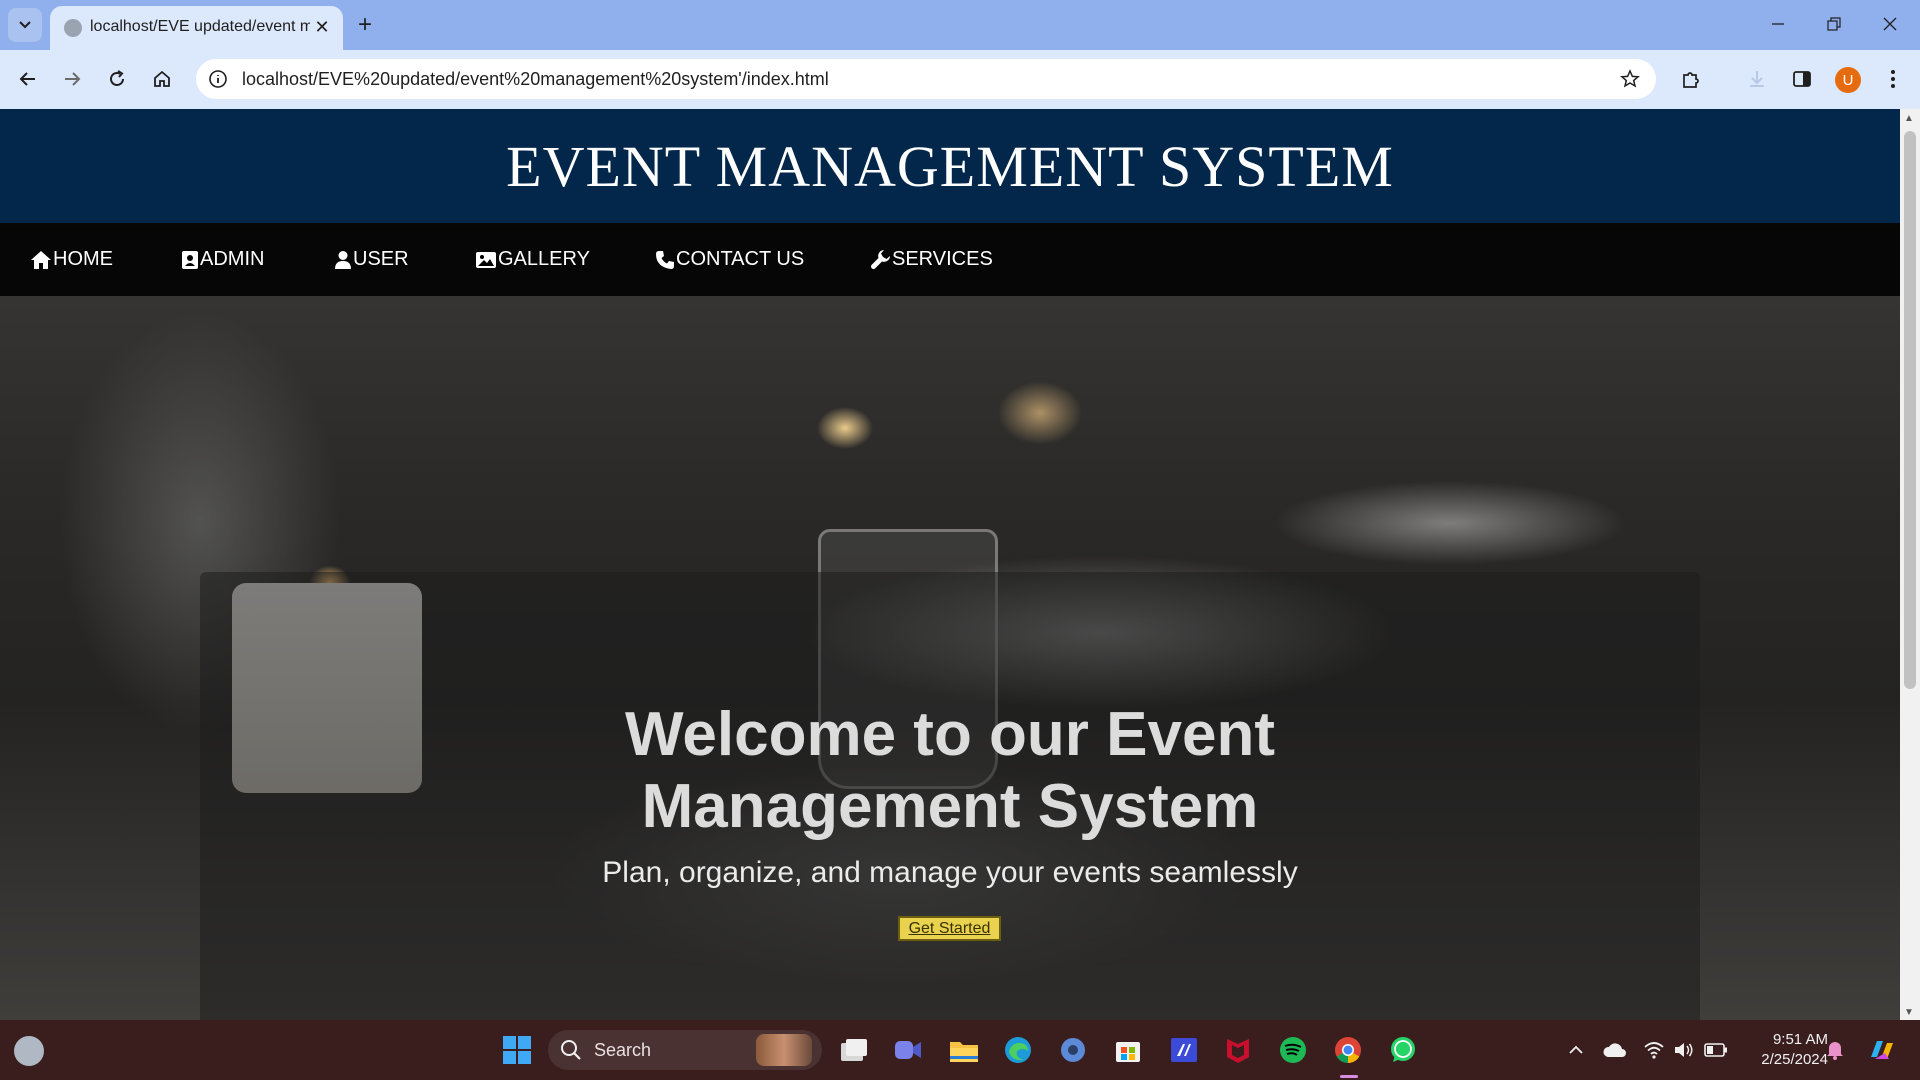  I want to click on browser-tab: localhost/EVE updated/event m ✕, so click(196, 28).